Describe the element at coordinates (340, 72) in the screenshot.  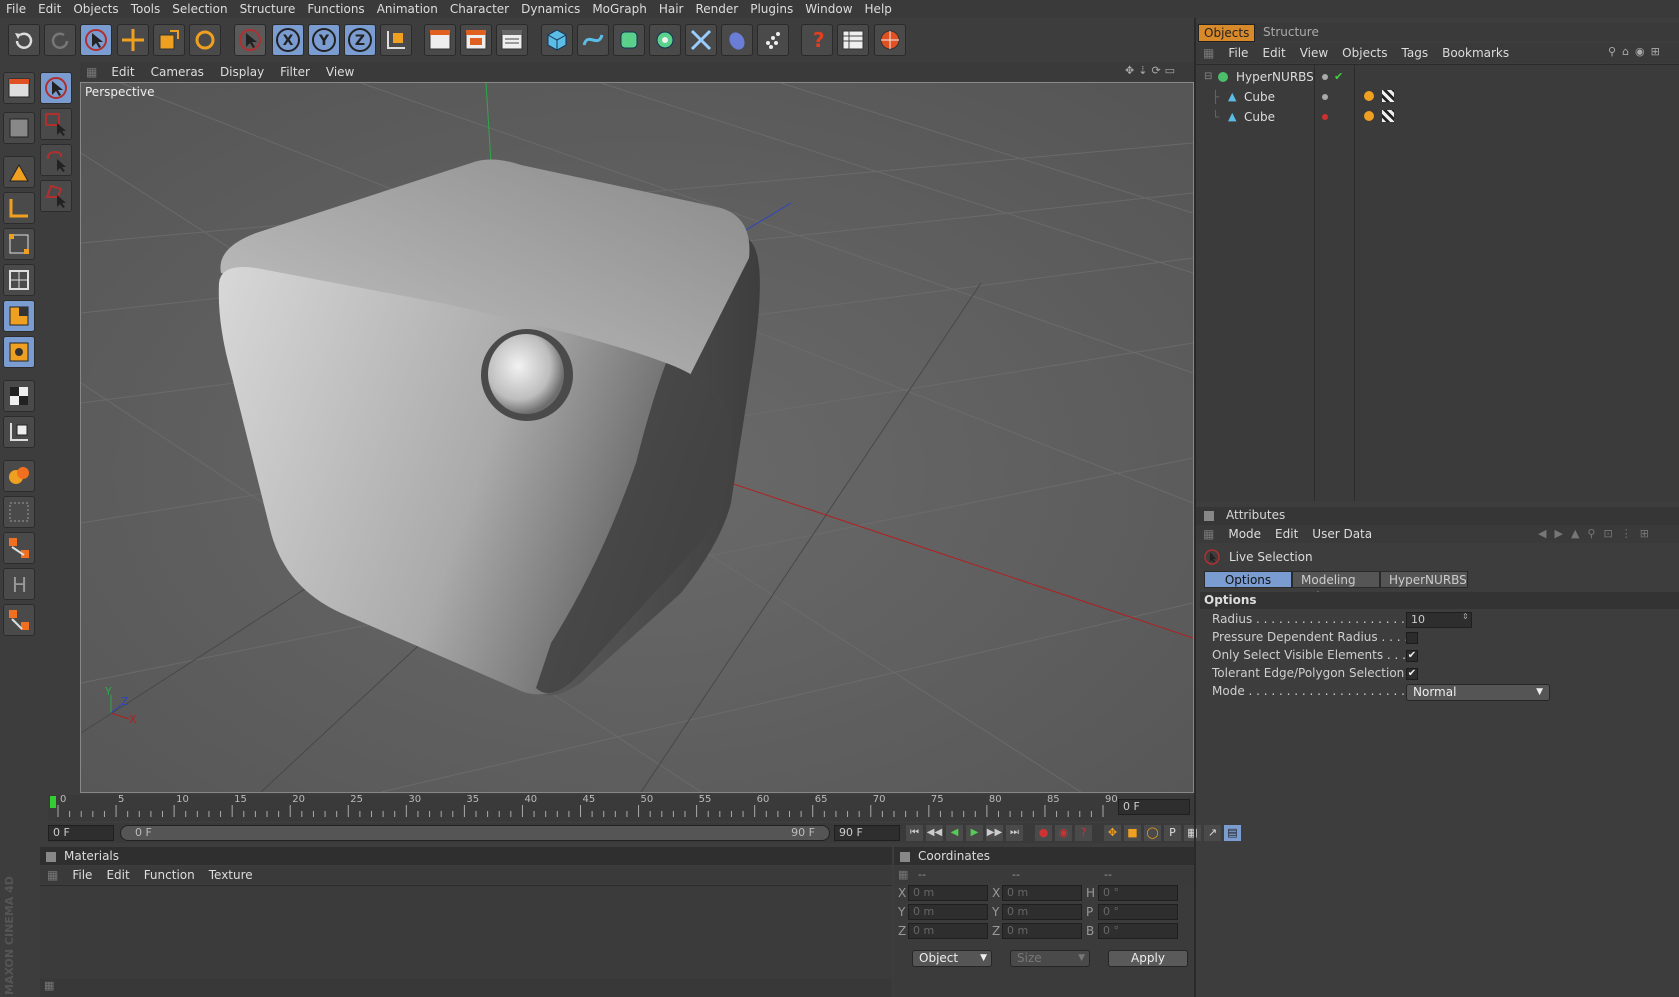
I see `viewport-menu-view: View` at that location.